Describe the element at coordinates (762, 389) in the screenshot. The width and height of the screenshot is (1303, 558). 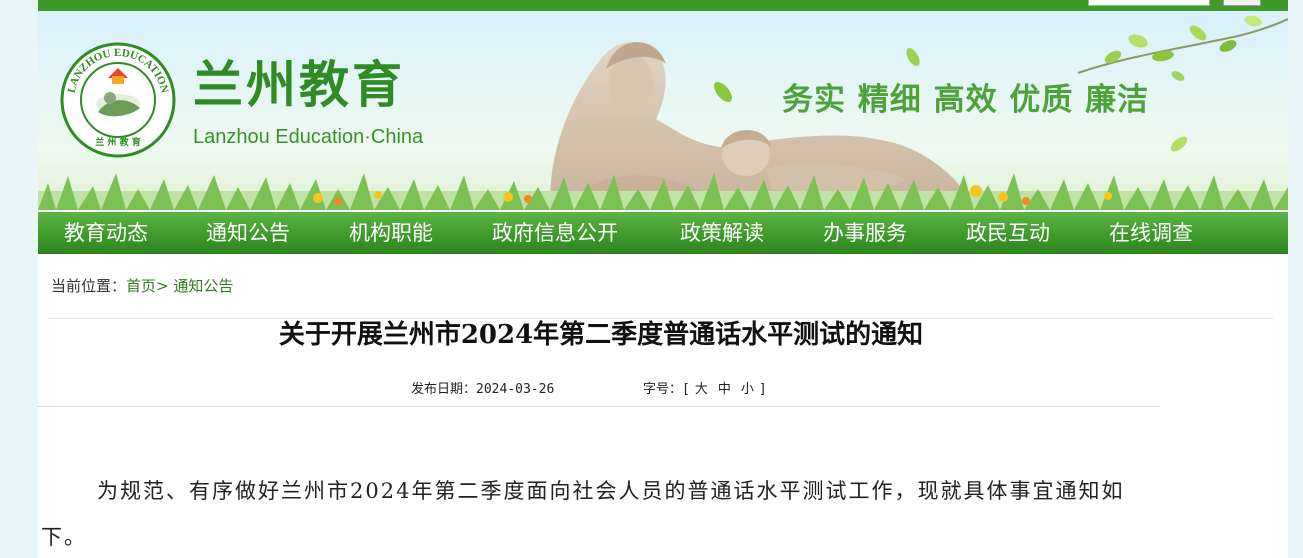
I see `font-size-close: ]` at that location.